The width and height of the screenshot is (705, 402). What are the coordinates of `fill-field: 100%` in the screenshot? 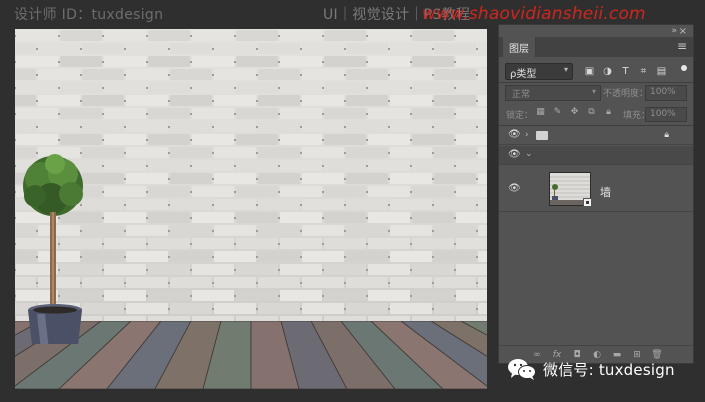 It's located at (666, 114).